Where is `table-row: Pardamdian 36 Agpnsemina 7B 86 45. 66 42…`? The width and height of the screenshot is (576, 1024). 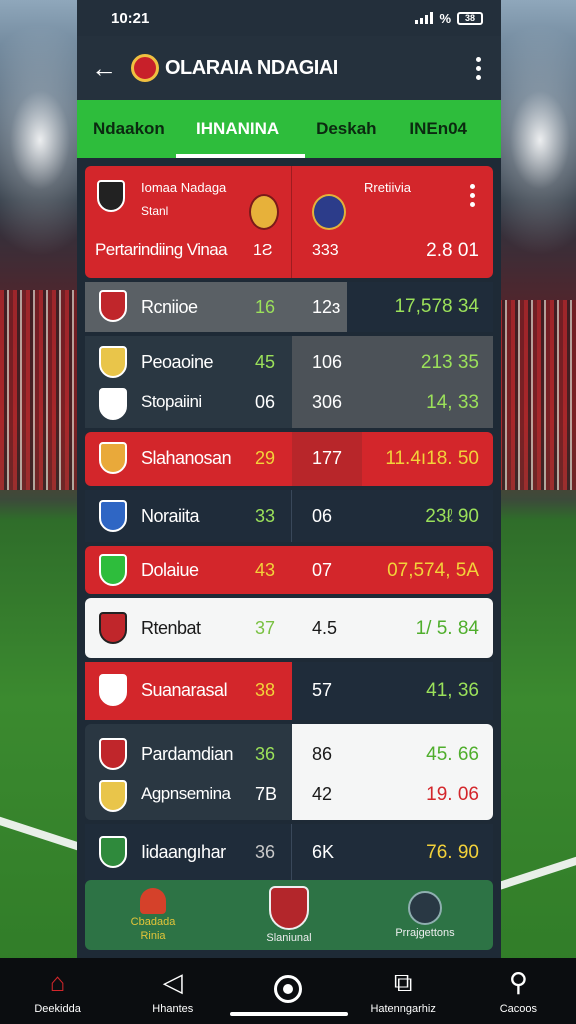
table-row: Pardamdian 36 Agpnsemina 7B 86 45. 66 42… is located at coordinates (289, 772).